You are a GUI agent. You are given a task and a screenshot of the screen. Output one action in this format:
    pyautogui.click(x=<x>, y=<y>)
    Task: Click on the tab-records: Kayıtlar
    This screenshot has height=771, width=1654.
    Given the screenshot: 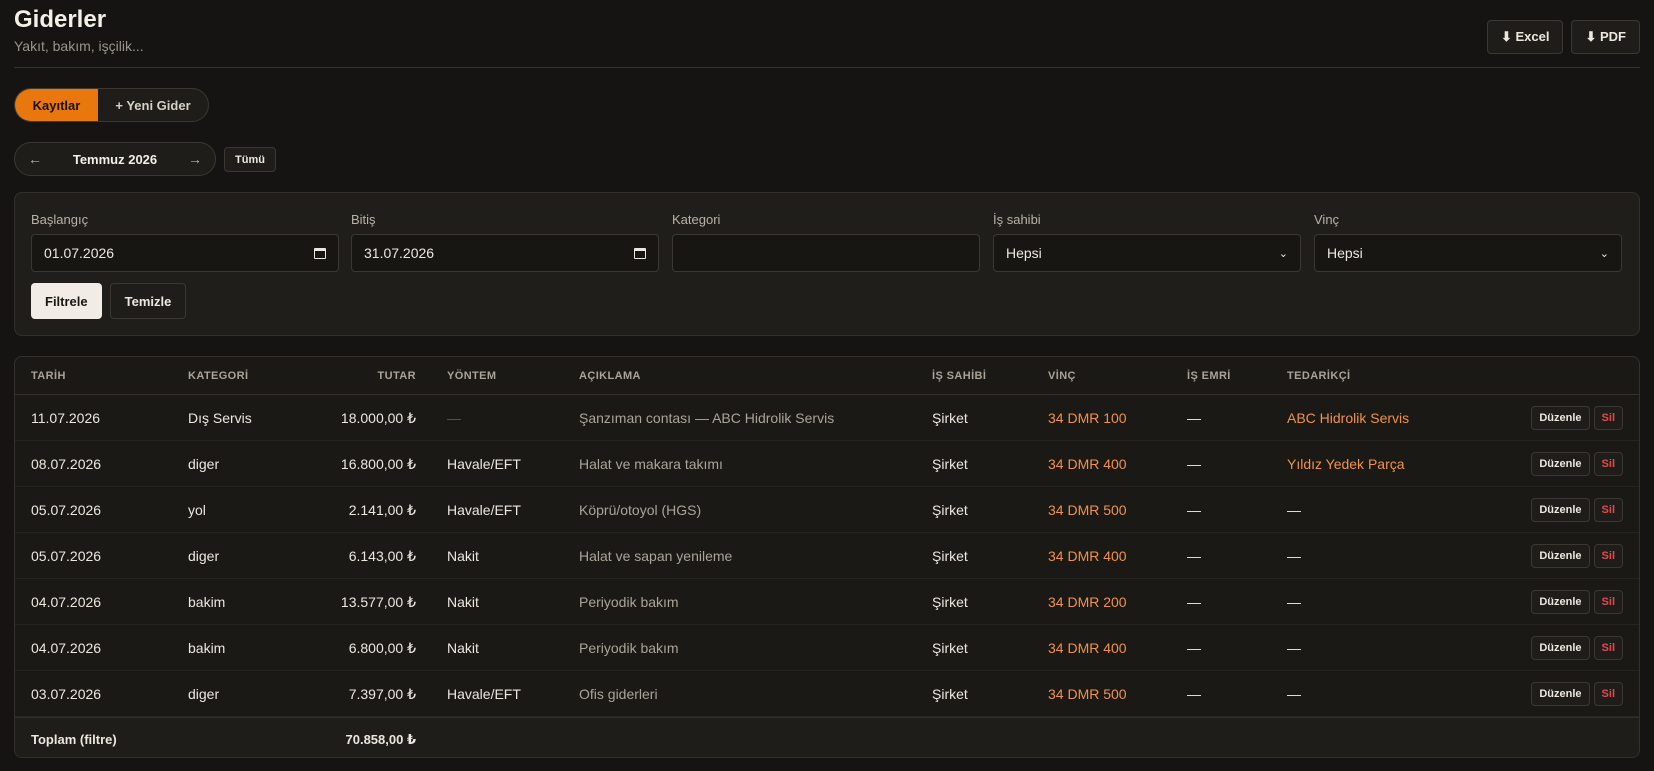 What is the action you would take?
    pyautogui.click(x=56, y=105)
    